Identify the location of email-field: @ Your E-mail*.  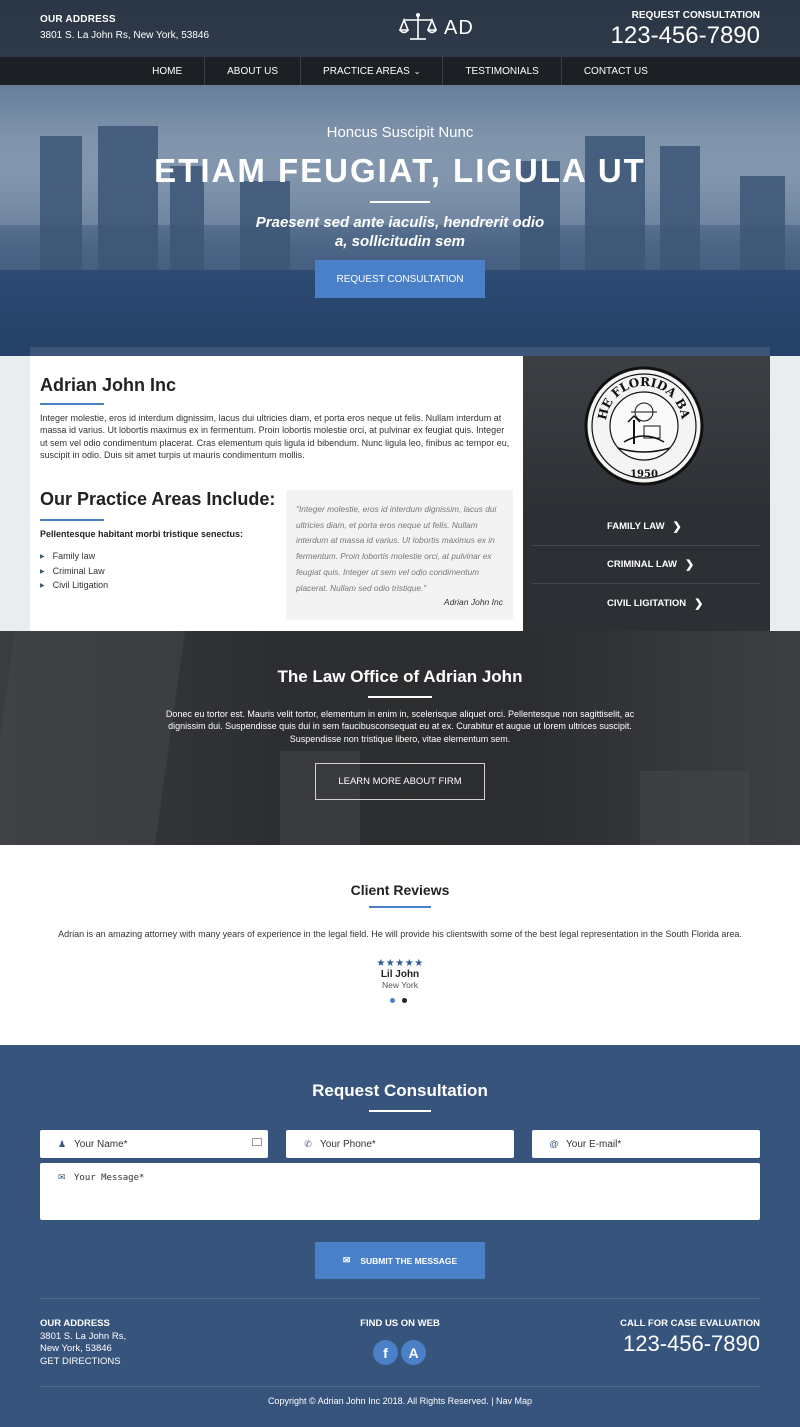
(646, 1144).